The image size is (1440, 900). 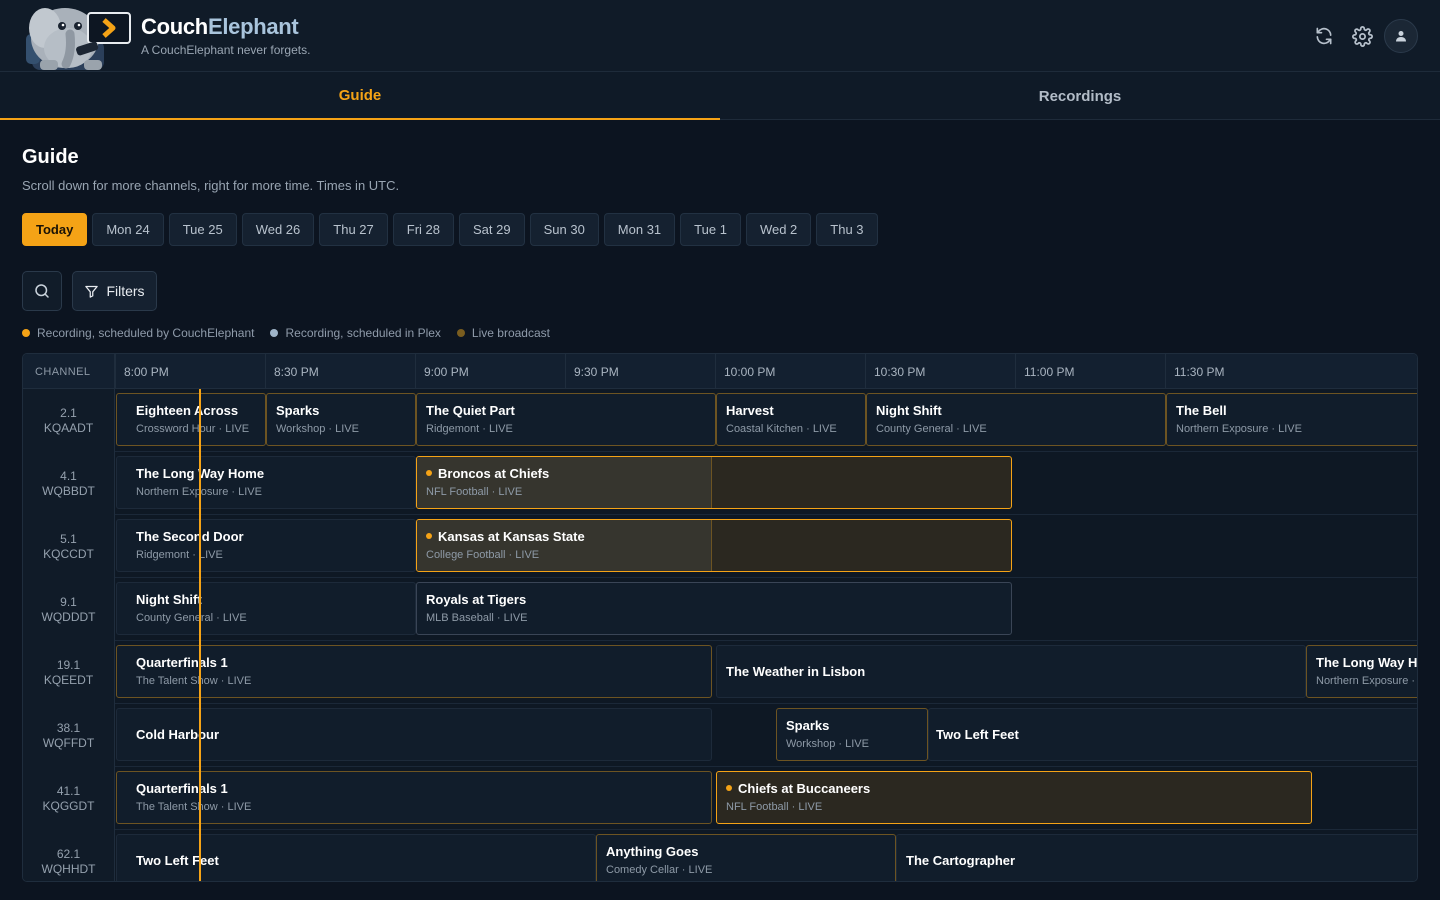 What do you see at coordinates (492, 229) in the screenshot?
I see `day-button: Sat 29` at bounding box center [492, 229].